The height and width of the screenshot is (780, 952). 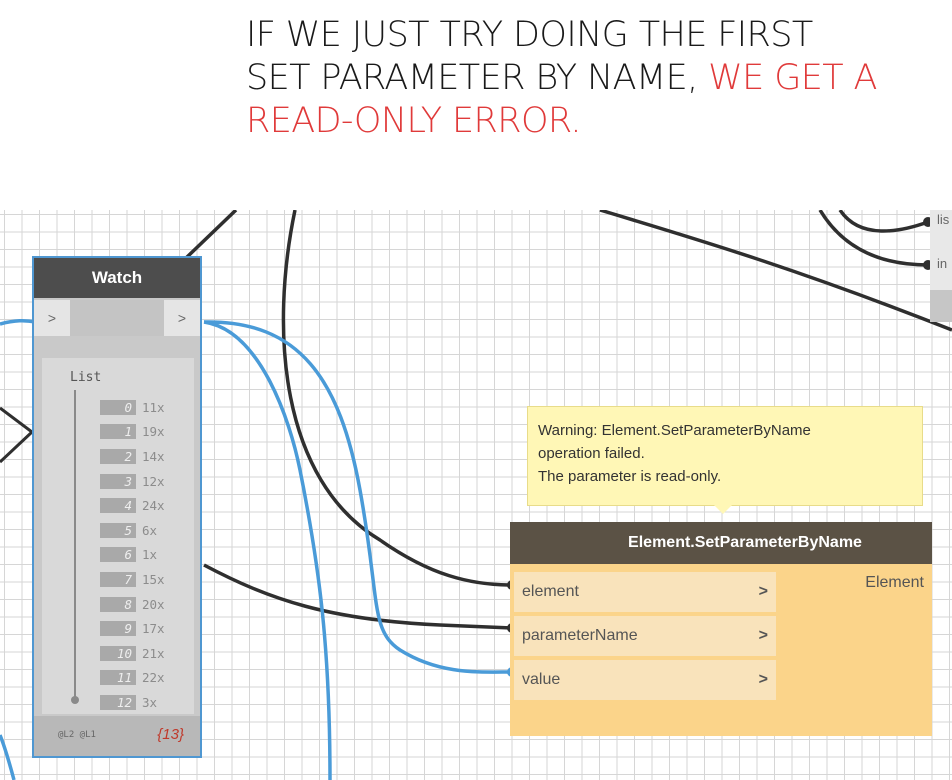 I want to click on list-item-value: 19x, so click(x=153, y=432).